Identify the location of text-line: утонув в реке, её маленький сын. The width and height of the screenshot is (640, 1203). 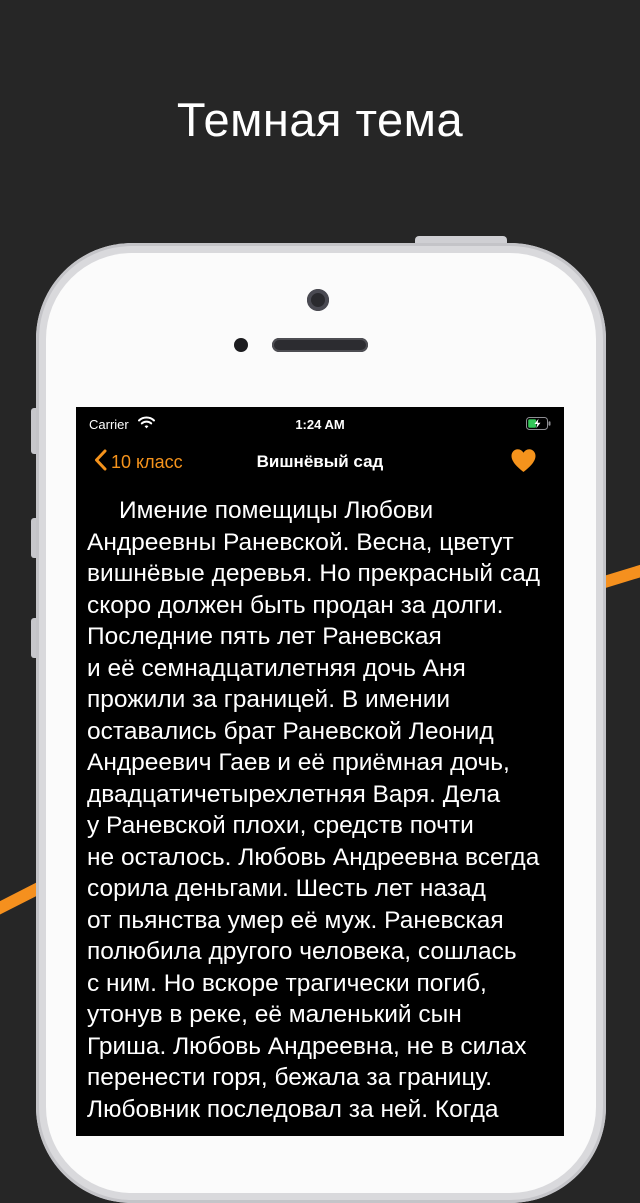
(274, 1014).